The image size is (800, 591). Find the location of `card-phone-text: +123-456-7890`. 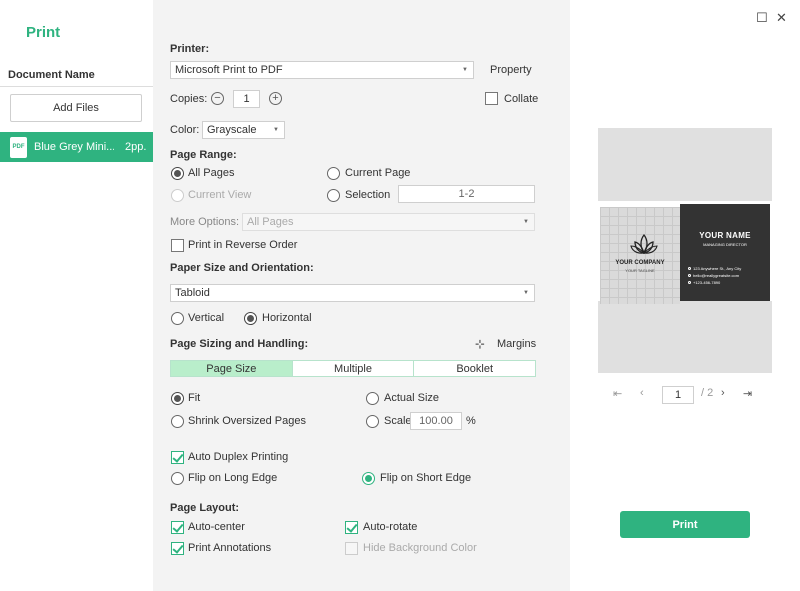

card-phone-text: +123-456-7890 is located at coordinates (707, 282).